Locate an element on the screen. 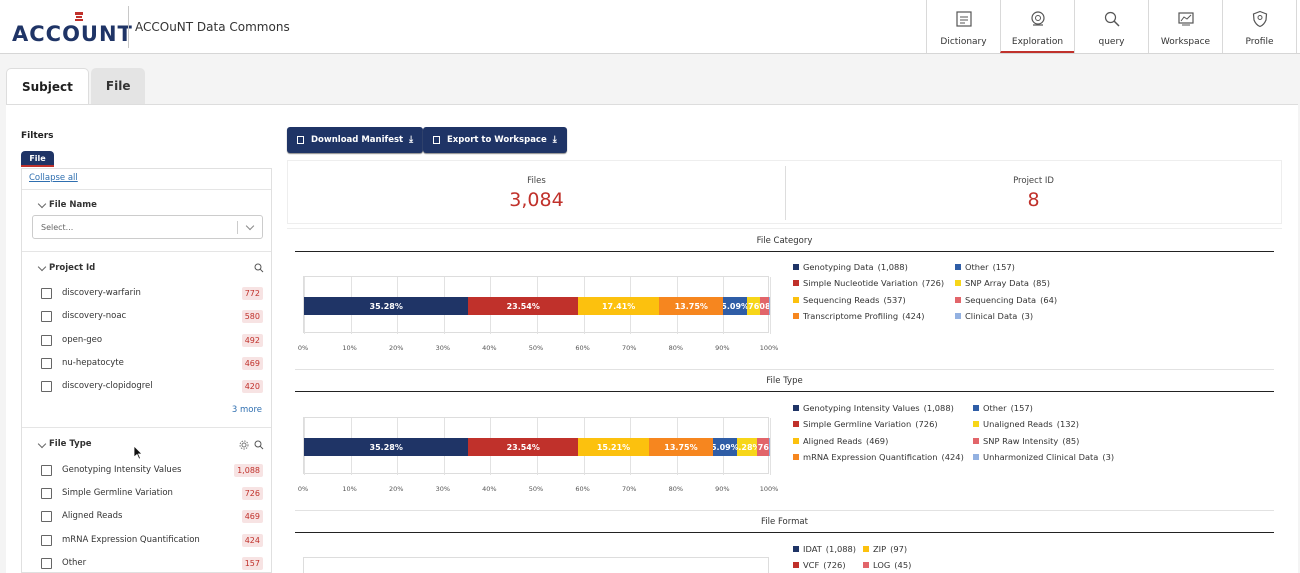  legend-item: SNP Raw Intensity (85) is located at coordinates (1026, 441).